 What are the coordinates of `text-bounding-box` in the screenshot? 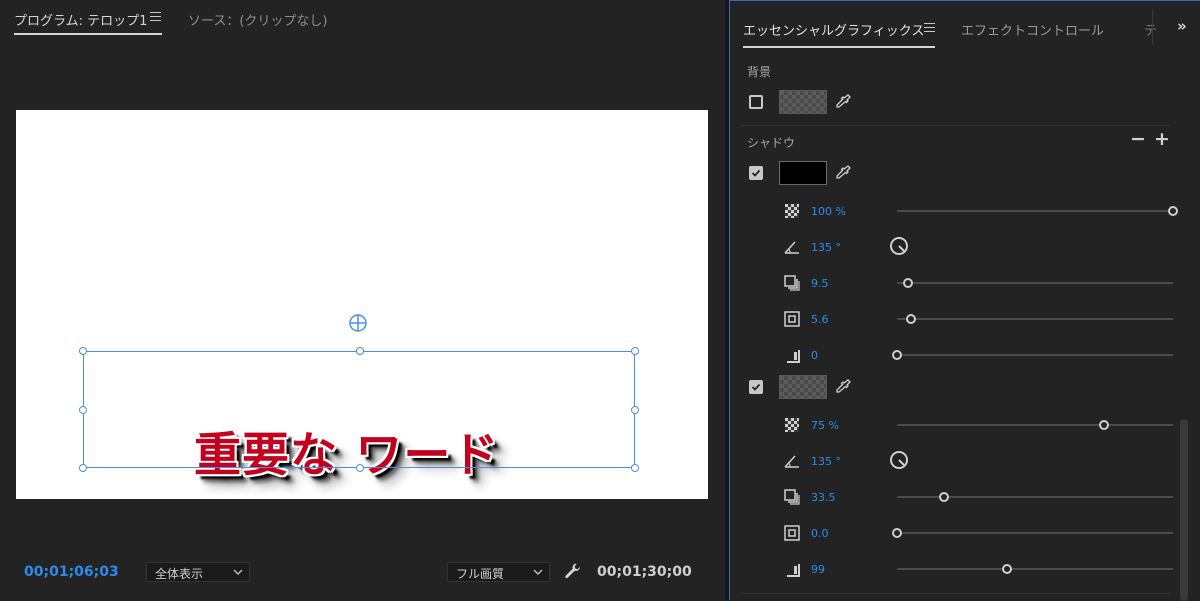 It's located at (359, 409).